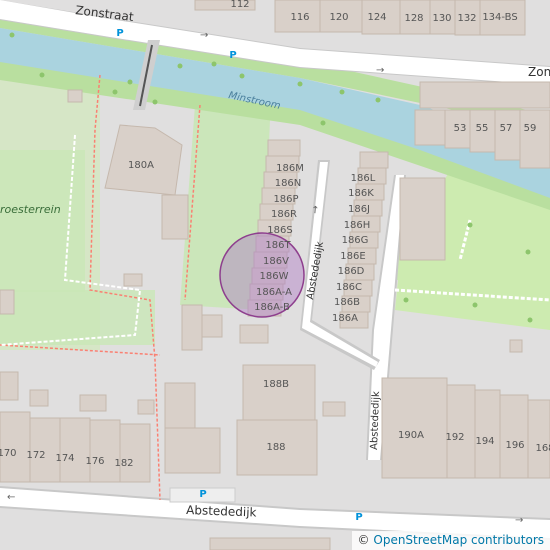  I want to click on house-number: 190A, so click(411, 435).